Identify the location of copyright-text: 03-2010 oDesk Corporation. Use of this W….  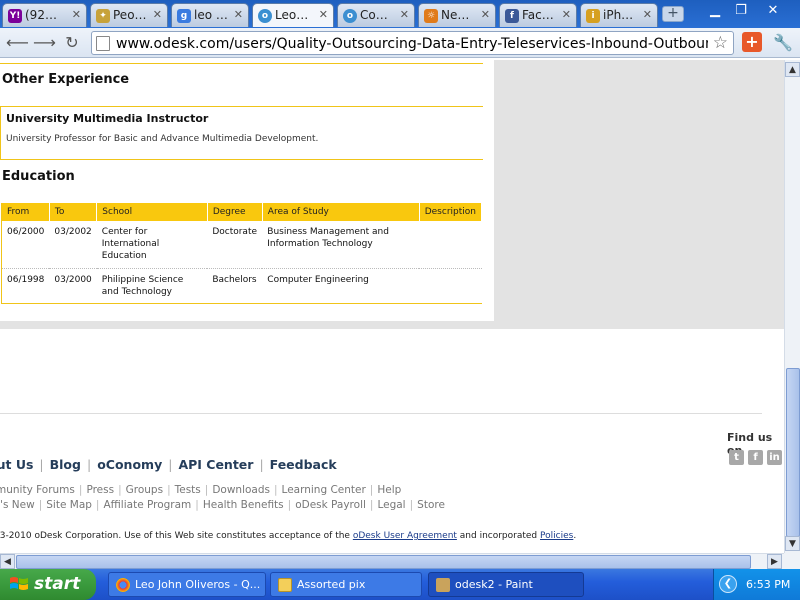
(288, 536).